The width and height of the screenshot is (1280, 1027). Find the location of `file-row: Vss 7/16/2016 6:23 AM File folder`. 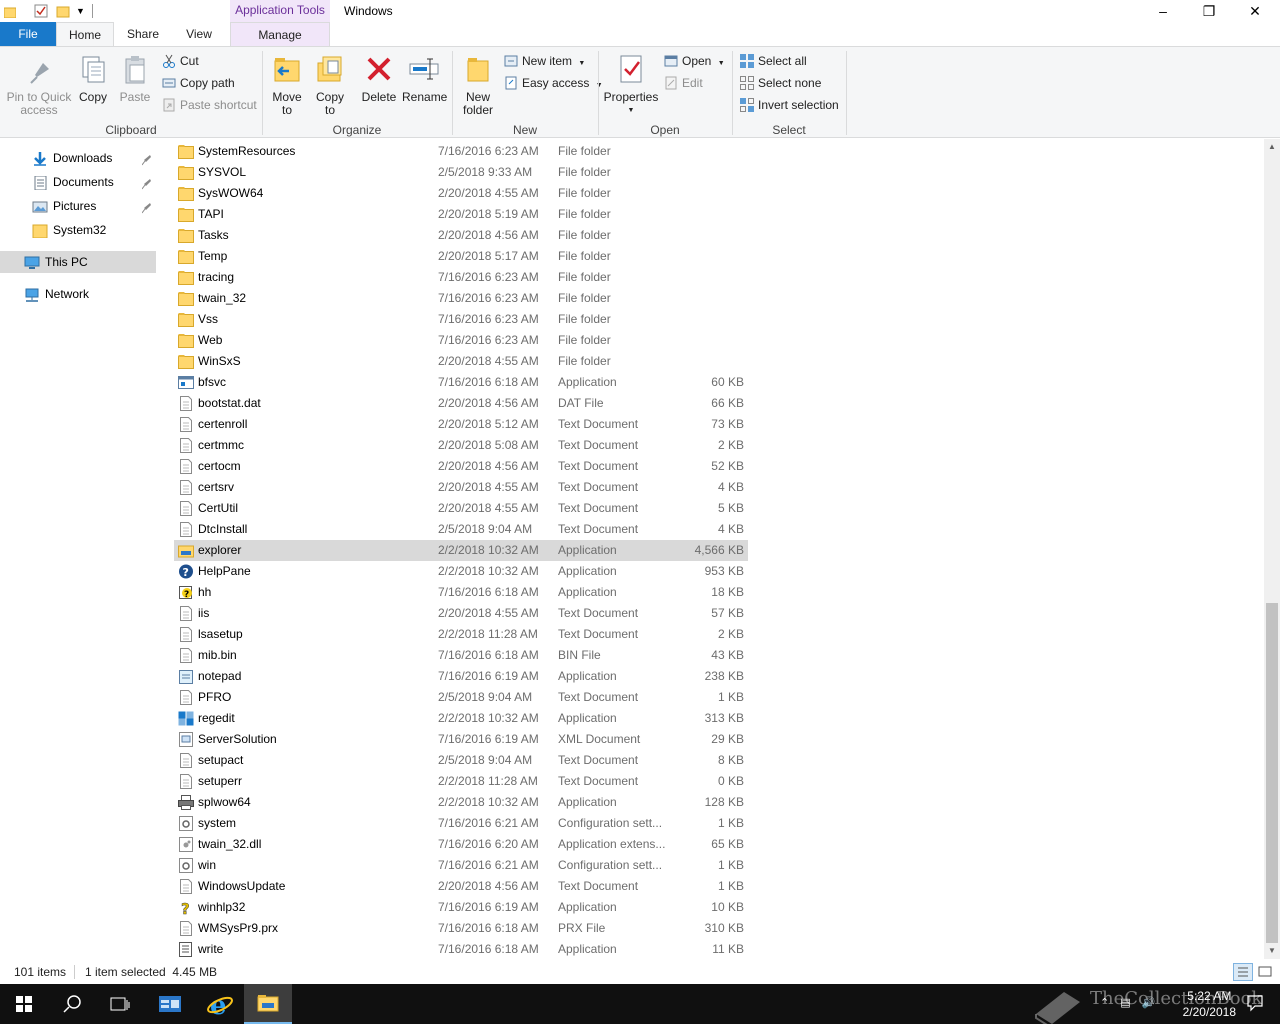

file-row: Vss 7/16/2016 6:23 AM File folder is located at coordinates (461, 319).